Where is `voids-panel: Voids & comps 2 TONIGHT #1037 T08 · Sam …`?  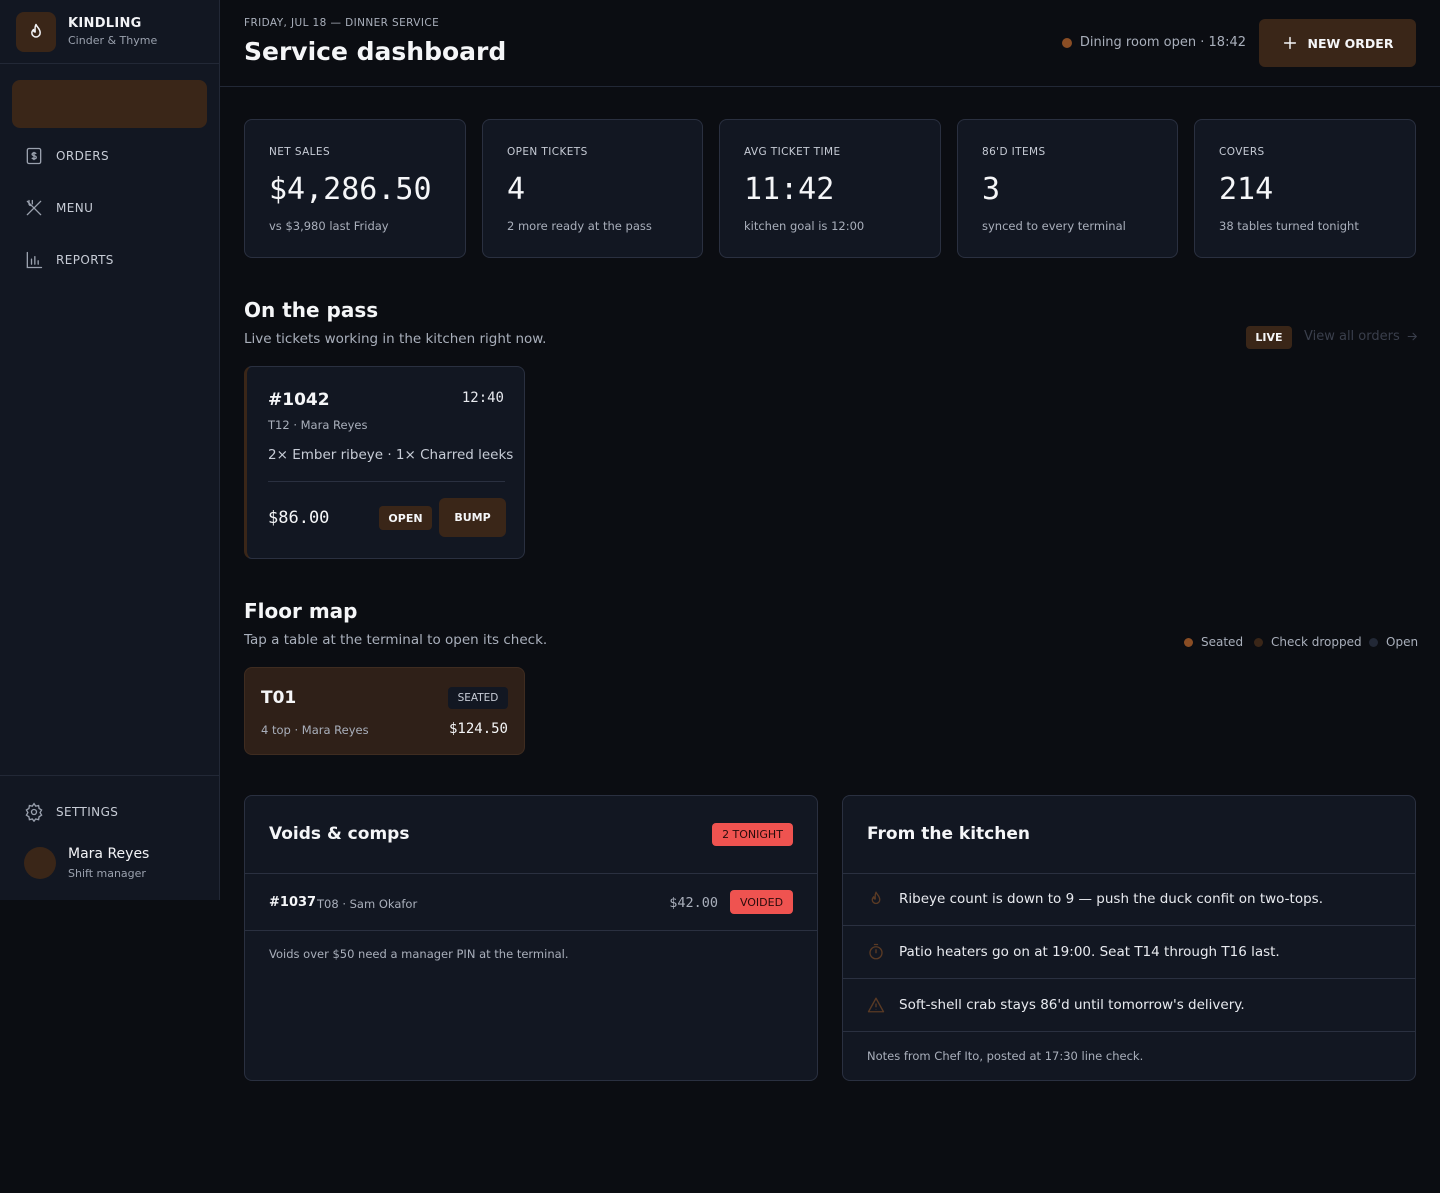 voids-panel: Voids & comps 2 TONIGHT #1037 T08 · Sam … is located at coordinates (531, 938).